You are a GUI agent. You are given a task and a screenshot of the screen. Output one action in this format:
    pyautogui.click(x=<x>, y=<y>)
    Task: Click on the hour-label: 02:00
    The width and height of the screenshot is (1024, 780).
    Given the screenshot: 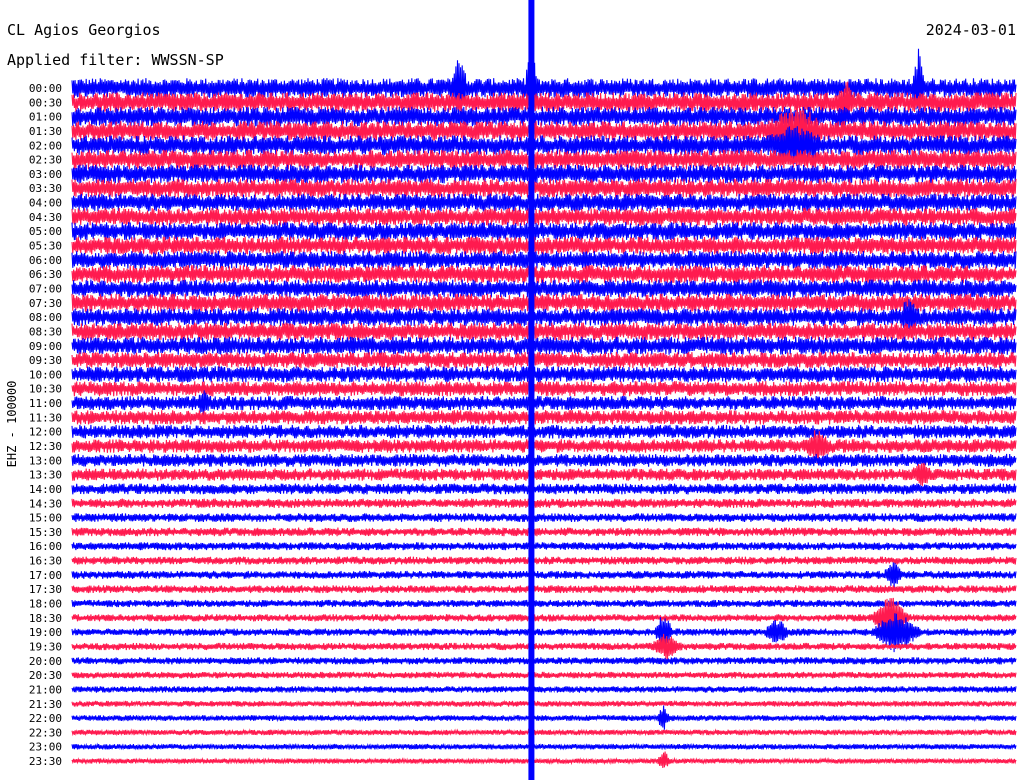 What is the action you would take?
    pyautogui.click(x=45, y=145)
    